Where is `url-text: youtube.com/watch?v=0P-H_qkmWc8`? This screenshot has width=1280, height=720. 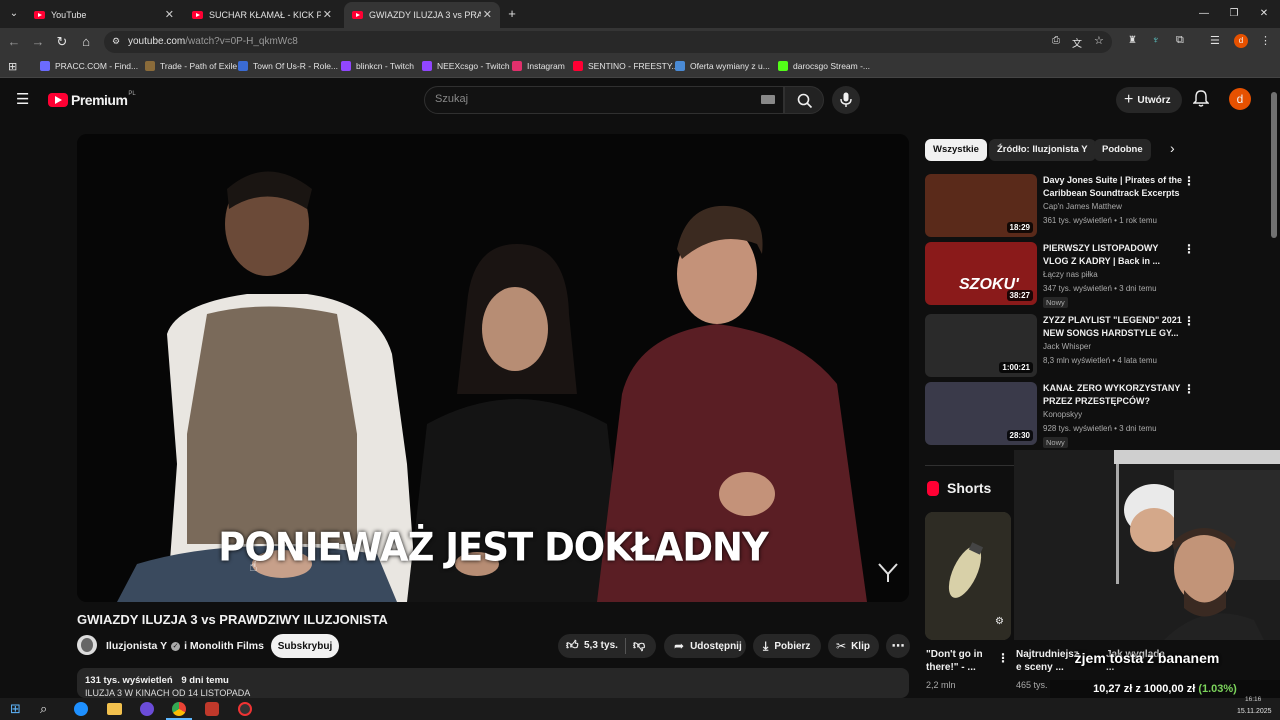 url-text: youtube.com/watch?v=0P-H_qkmWc8 is located at coordinates (213, 41).